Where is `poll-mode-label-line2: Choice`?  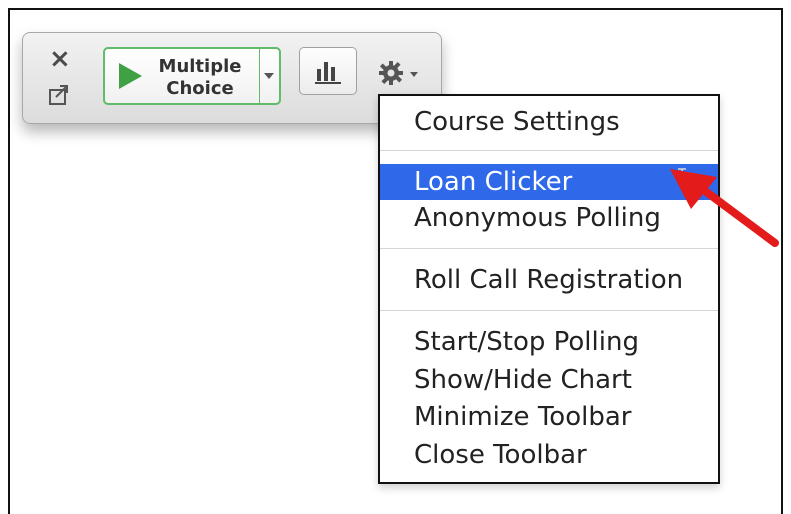 poll-mode-label-line2: Choice is located at coordinates (200, 88).